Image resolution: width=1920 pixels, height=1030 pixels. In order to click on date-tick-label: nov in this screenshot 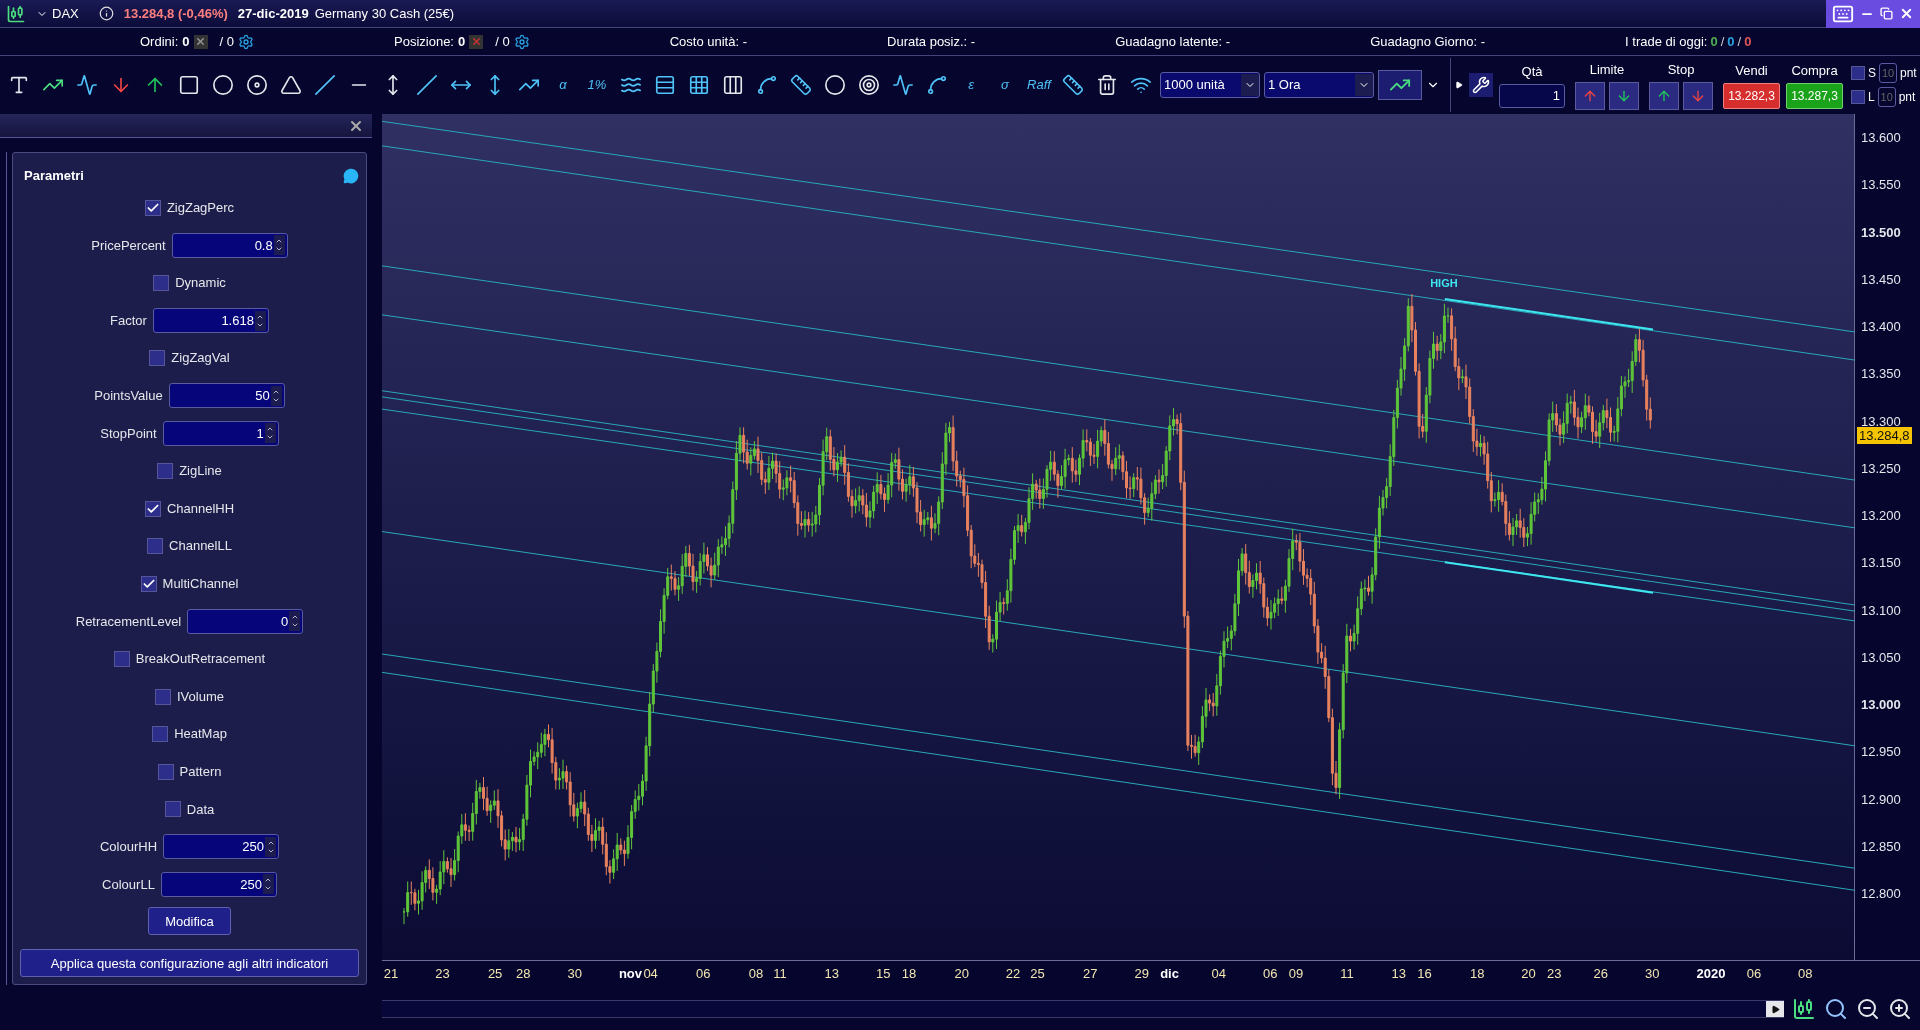, I will do `click(630, 973)`.